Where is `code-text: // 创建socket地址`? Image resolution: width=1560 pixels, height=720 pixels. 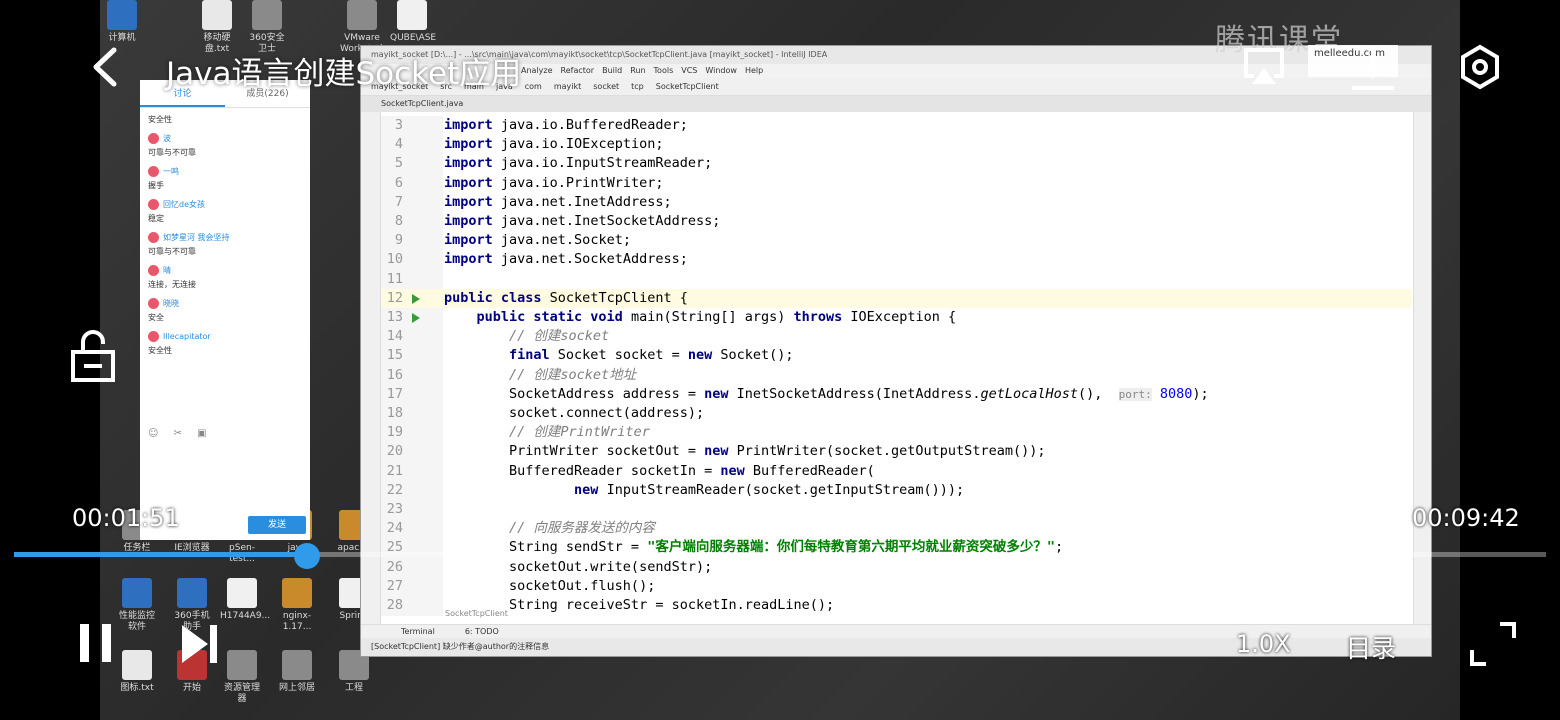 code-text: // 创建socket地址 is located at coordinates (573, 374).